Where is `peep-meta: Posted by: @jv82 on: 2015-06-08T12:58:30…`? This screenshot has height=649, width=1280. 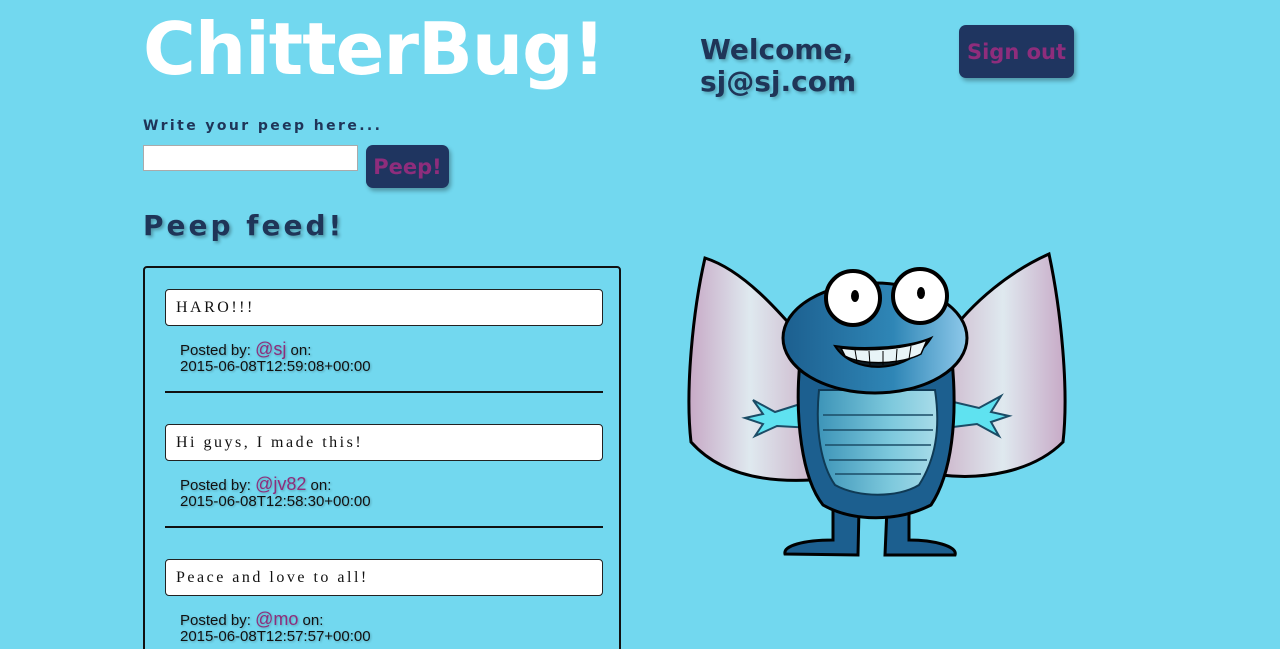
peep-meta: Posted by: @jv82 on: 2015-06-08T12:58:30… is located at coordinates (275, 492).